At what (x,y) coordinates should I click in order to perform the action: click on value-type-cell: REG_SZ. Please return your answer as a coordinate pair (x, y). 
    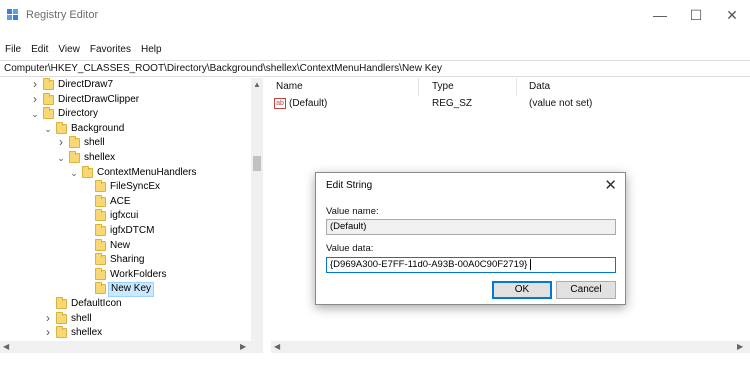
    Looking at the image, I should click on (452, 103).